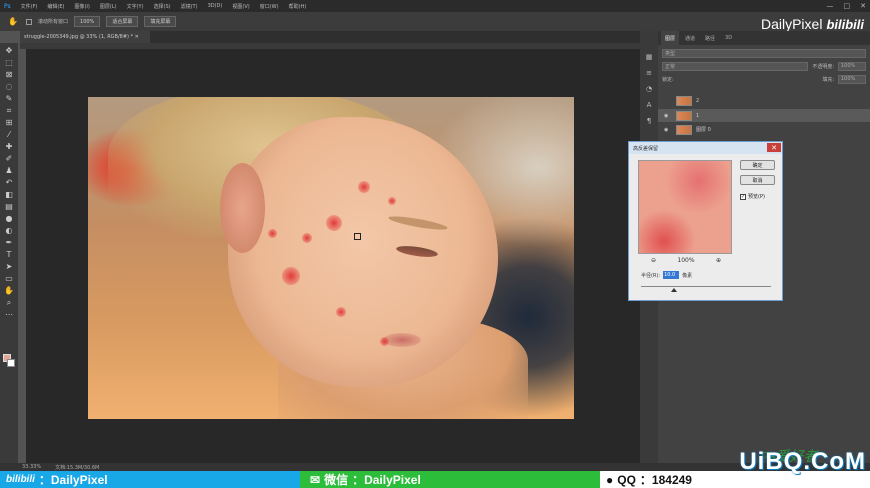 This screenshot has width=870, height=488. I want to click on zoom-in-icon: ⊕, so click(718, 260).